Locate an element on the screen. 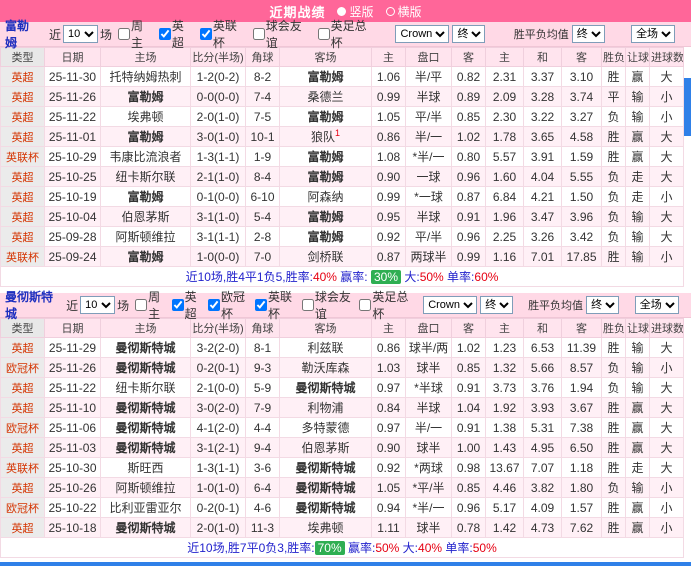  cell-corners: 4-4 is located at coordinates (262, 427).